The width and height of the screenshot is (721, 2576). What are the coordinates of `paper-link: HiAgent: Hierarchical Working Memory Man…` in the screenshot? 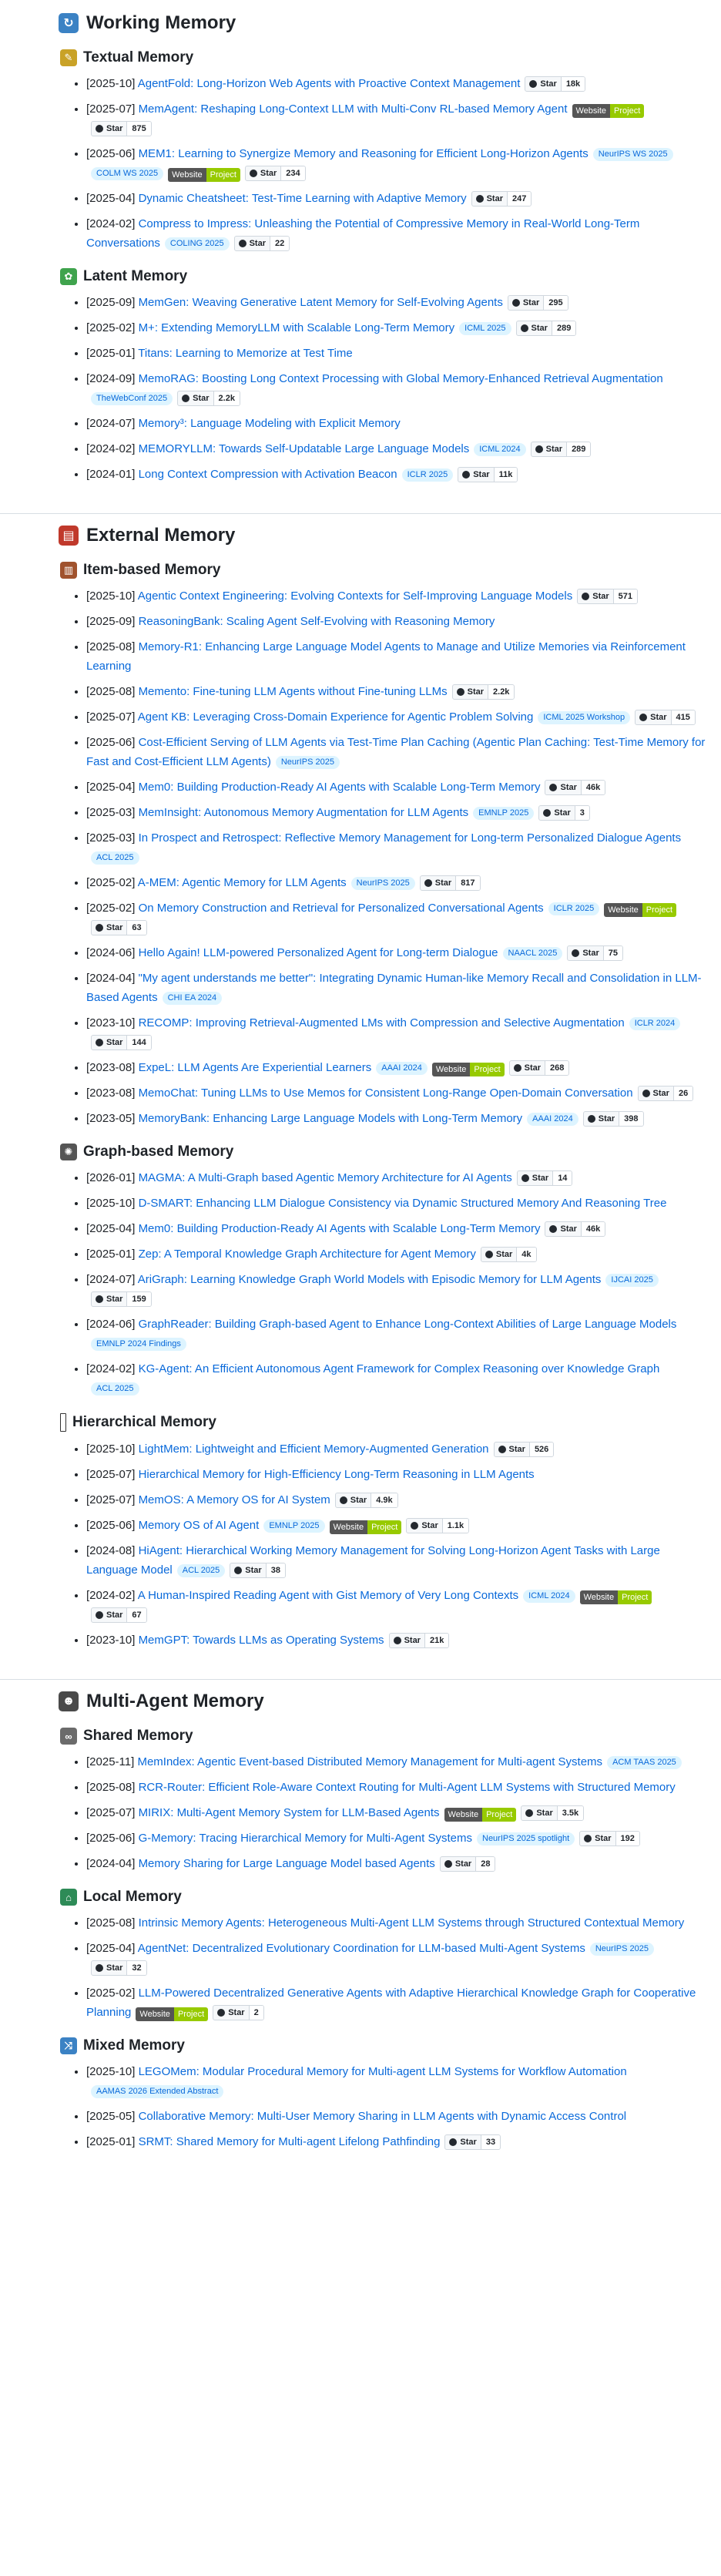 It's located at (373, 1560).